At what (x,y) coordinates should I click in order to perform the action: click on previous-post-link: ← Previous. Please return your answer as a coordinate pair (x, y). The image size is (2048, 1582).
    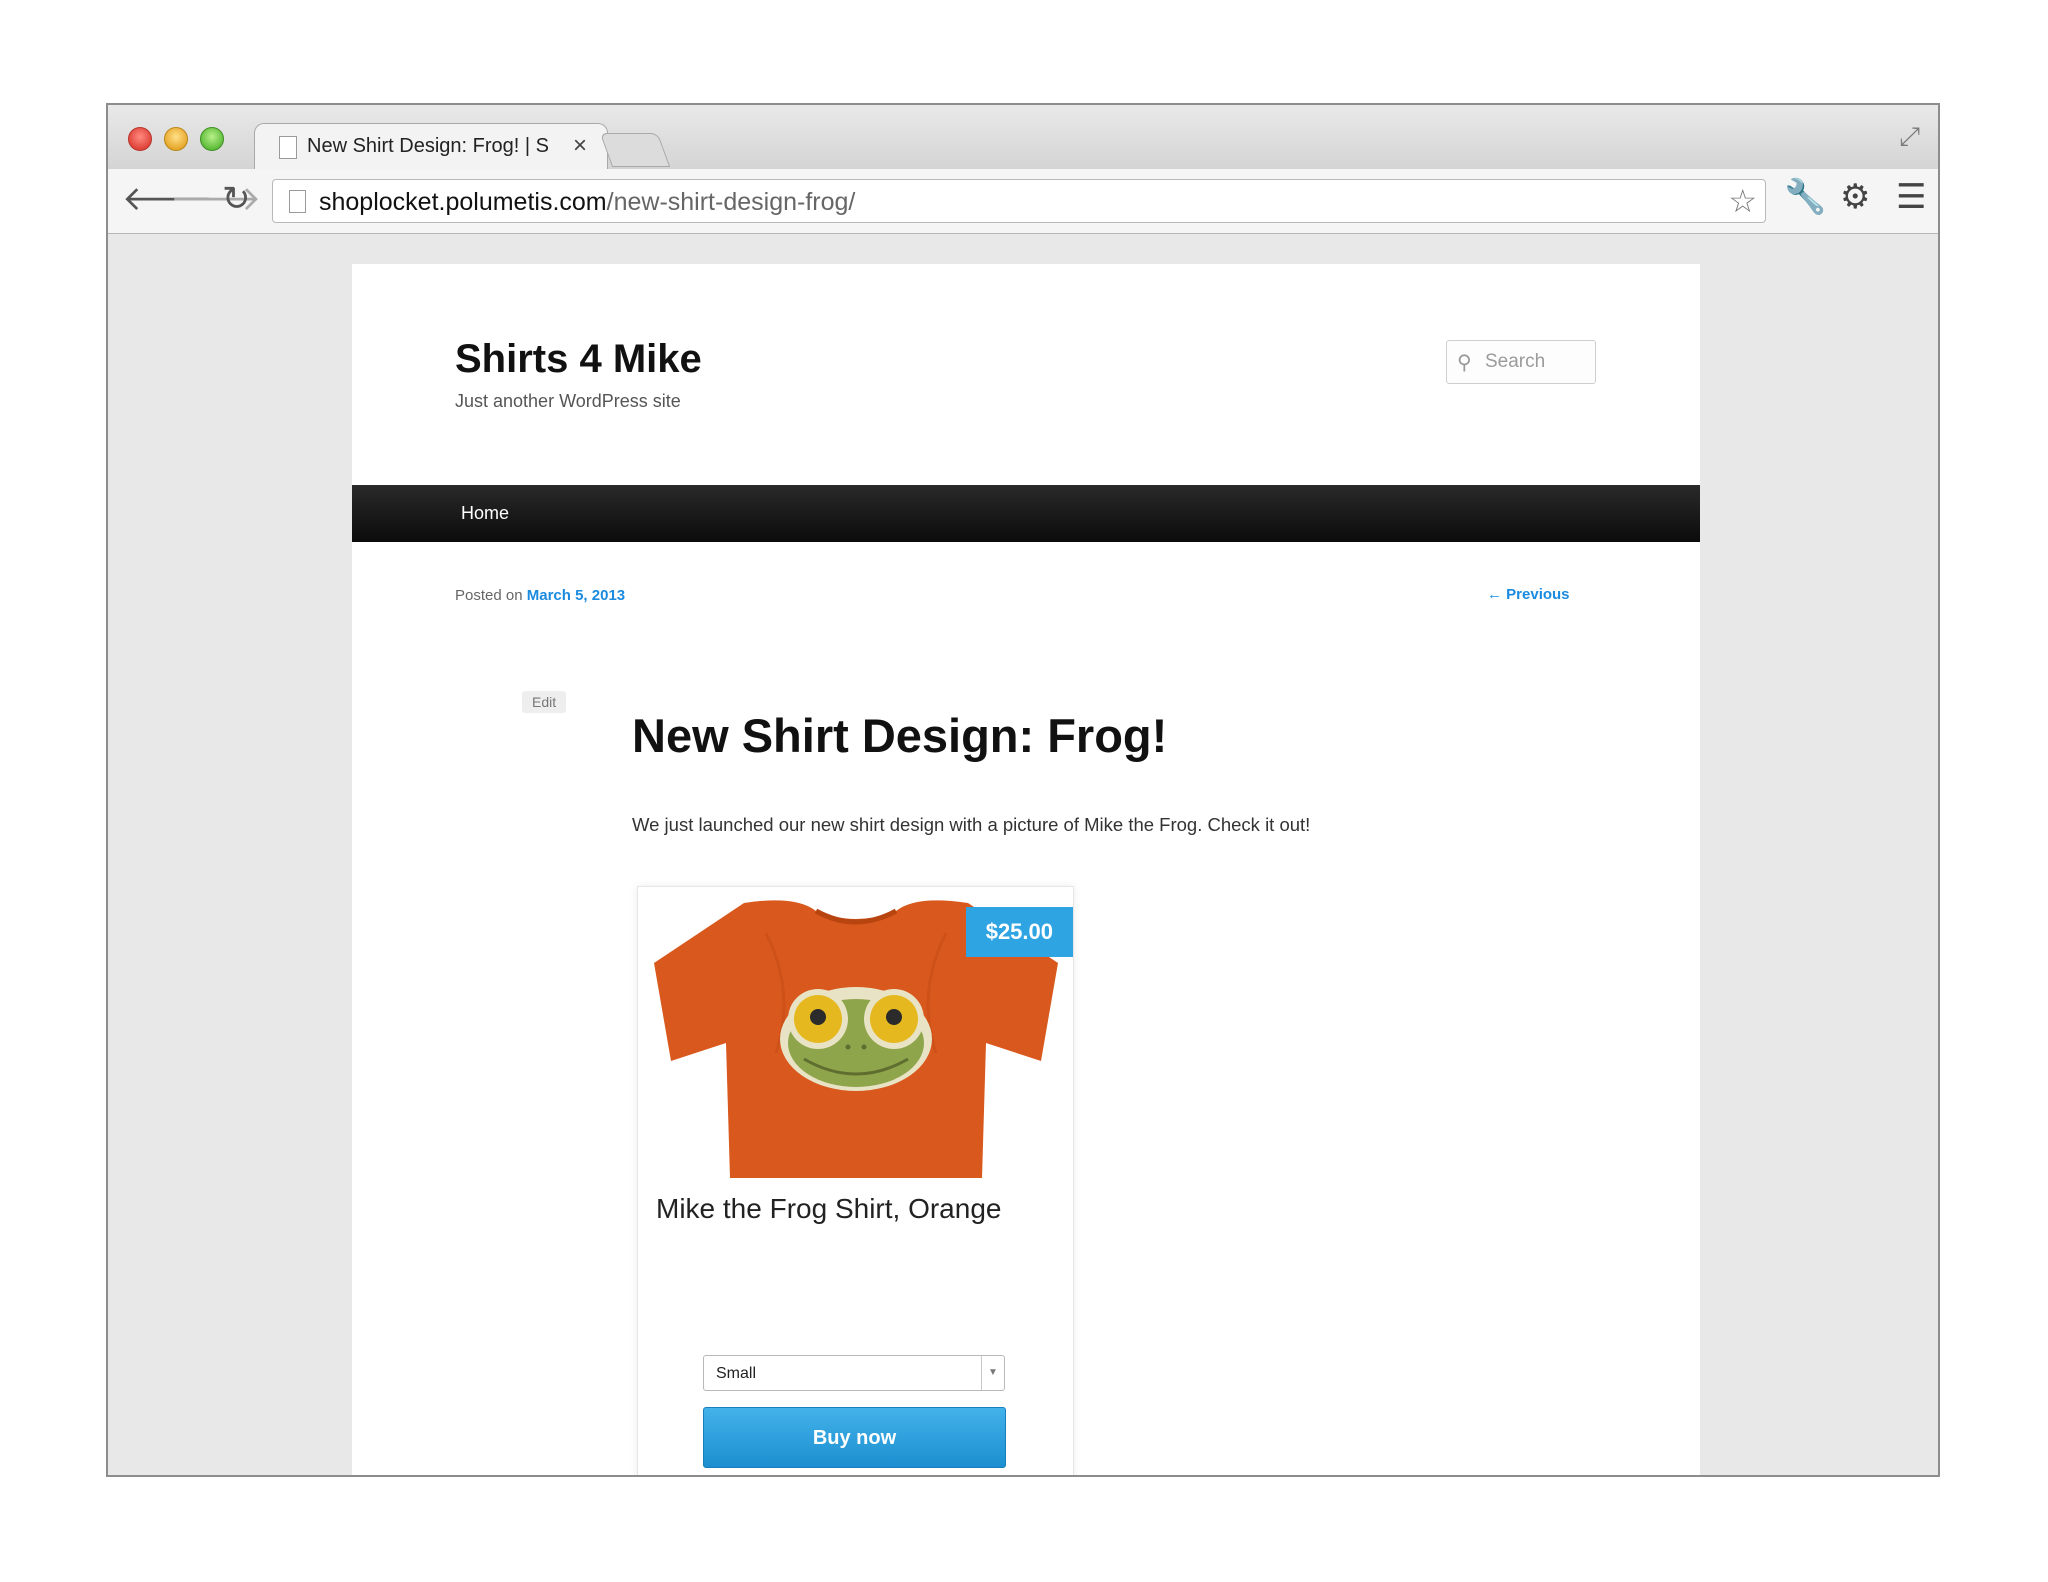
    Looking at the image, I should click on (1528, 594).